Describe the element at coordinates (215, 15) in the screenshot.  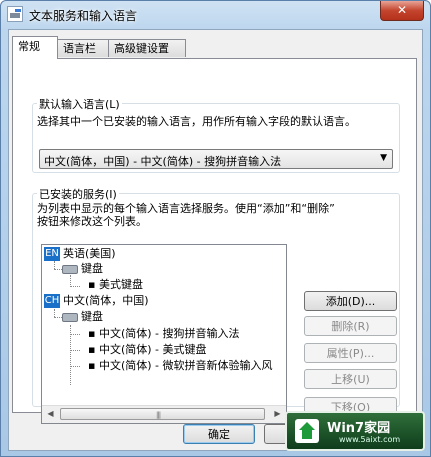
I see `title-bar: 文本服务和输入语言 ✕` at that location.